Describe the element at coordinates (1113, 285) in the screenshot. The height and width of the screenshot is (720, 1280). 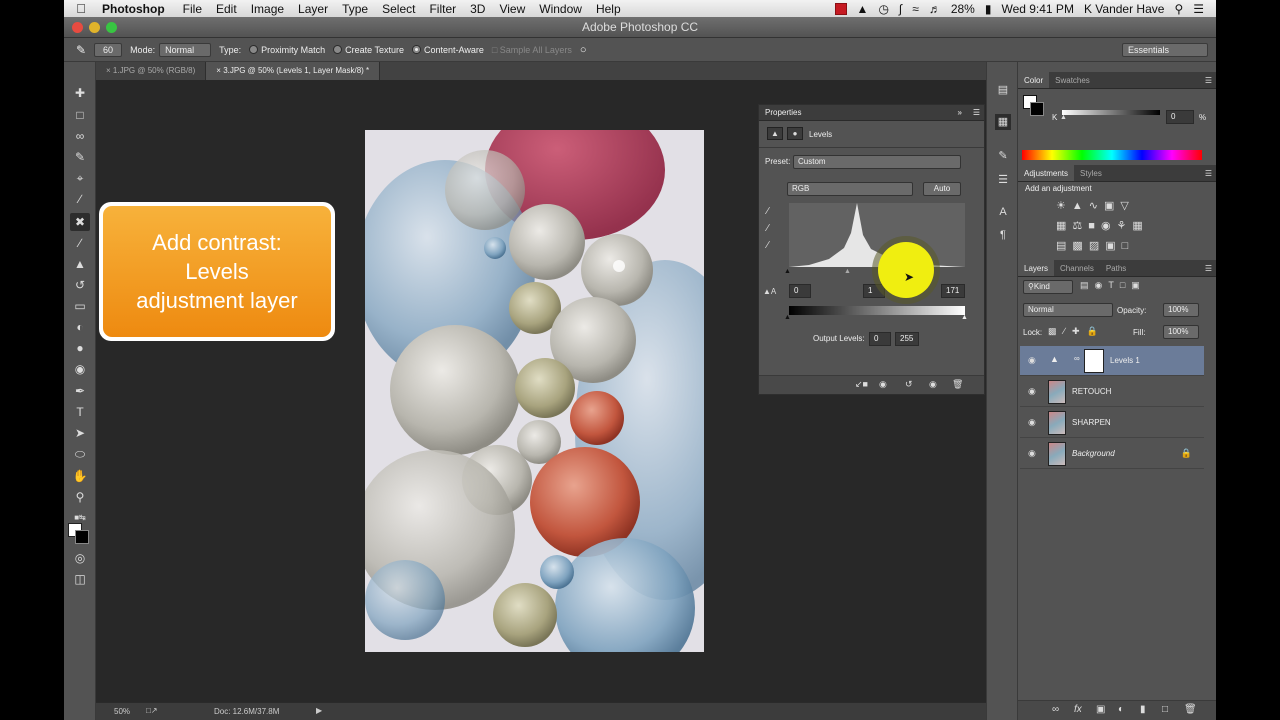
I see `filter-icons: ▤◉T□▣` at that location.